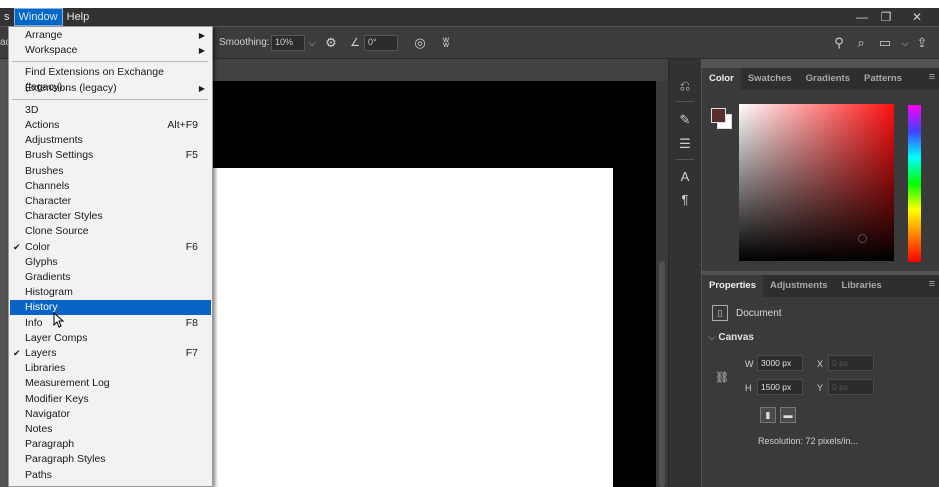 This screenshot has width=939, height=487. Describe the element at coordinates (788, 415) in the screenshot. I see `landscape-orientation-icon: ▬` at that location.